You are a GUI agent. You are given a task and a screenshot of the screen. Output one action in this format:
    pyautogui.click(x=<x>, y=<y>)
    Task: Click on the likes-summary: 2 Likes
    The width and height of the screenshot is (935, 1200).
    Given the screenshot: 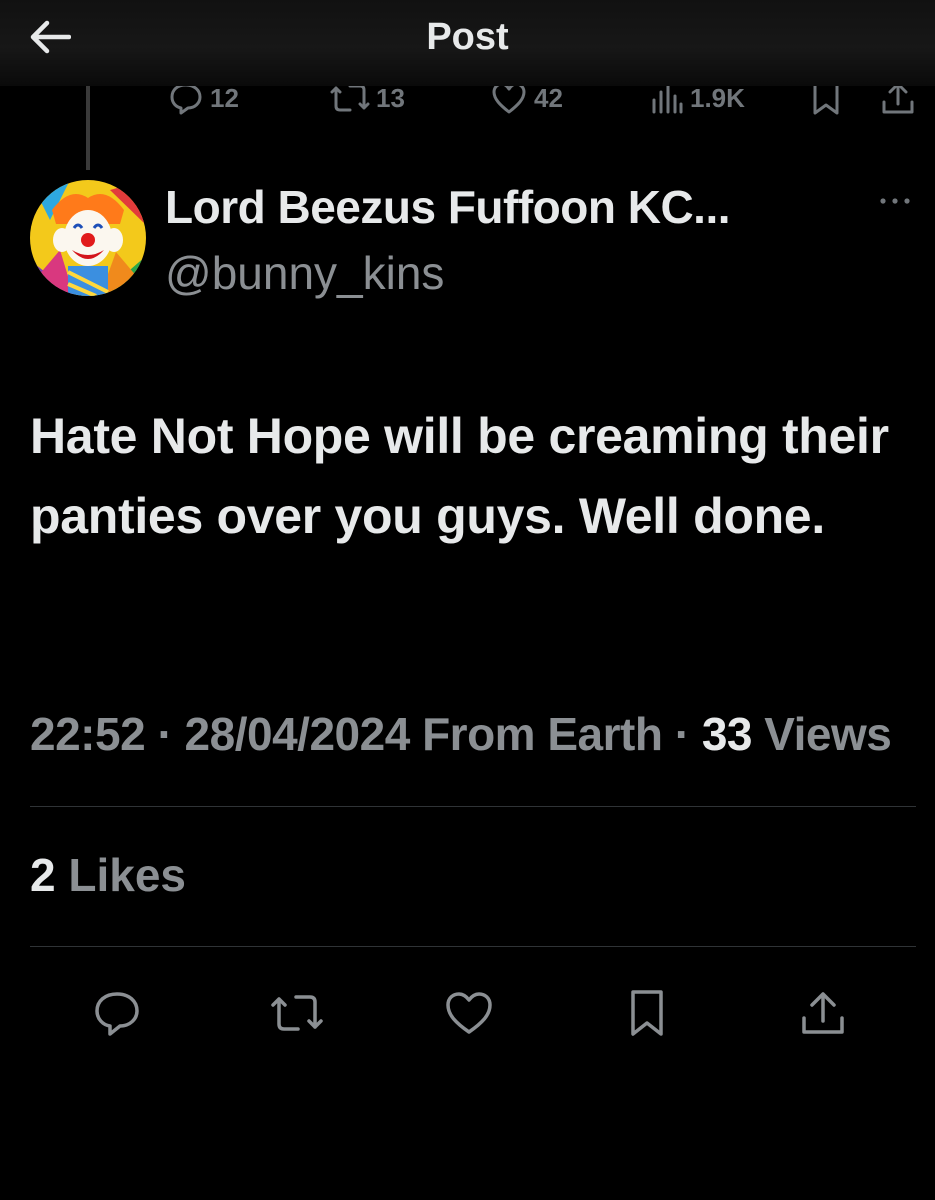 What is the action you would take?
    pyautogui.click(x=108, y=875)
    